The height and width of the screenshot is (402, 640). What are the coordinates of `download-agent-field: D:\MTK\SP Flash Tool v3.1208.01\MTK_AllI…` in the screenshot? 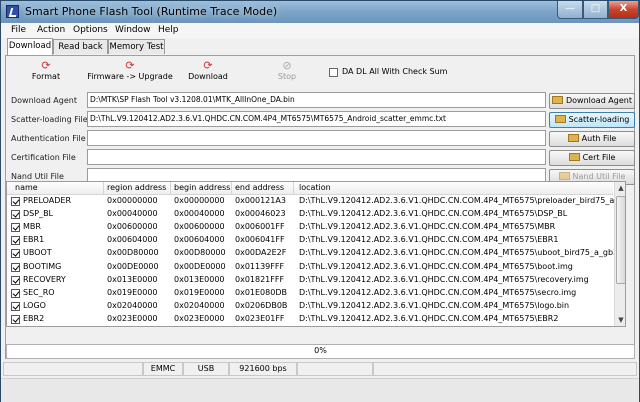 It's located at (316, 100).